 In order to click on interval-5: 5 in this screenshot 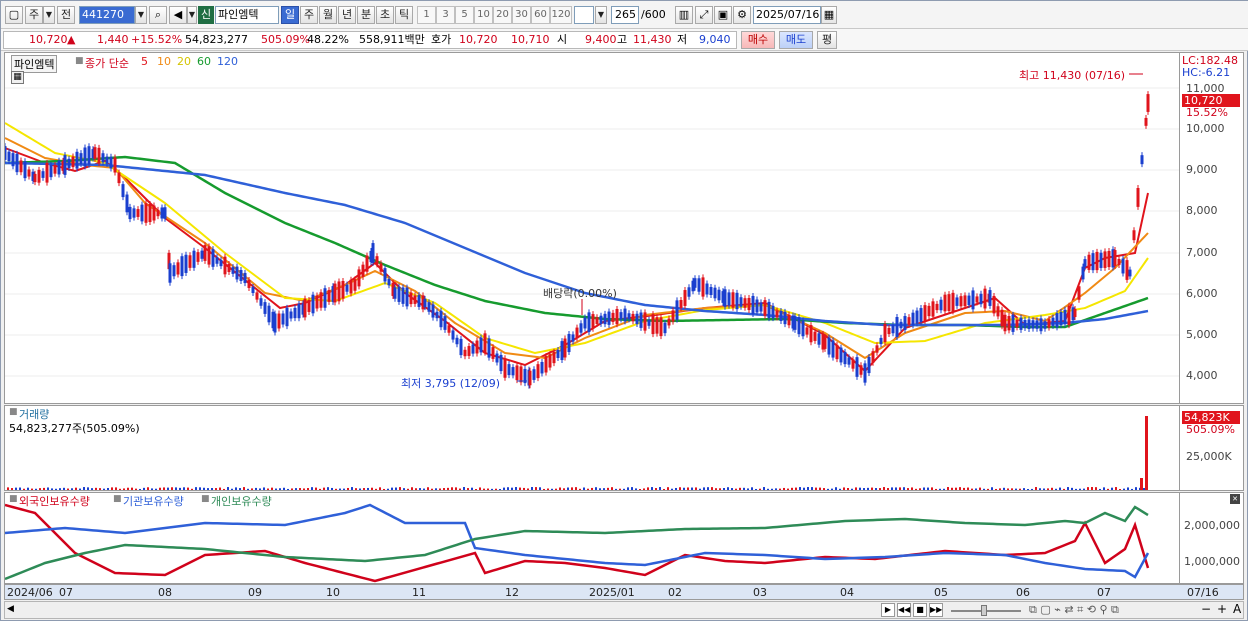, I will do `click(464, 15)`.